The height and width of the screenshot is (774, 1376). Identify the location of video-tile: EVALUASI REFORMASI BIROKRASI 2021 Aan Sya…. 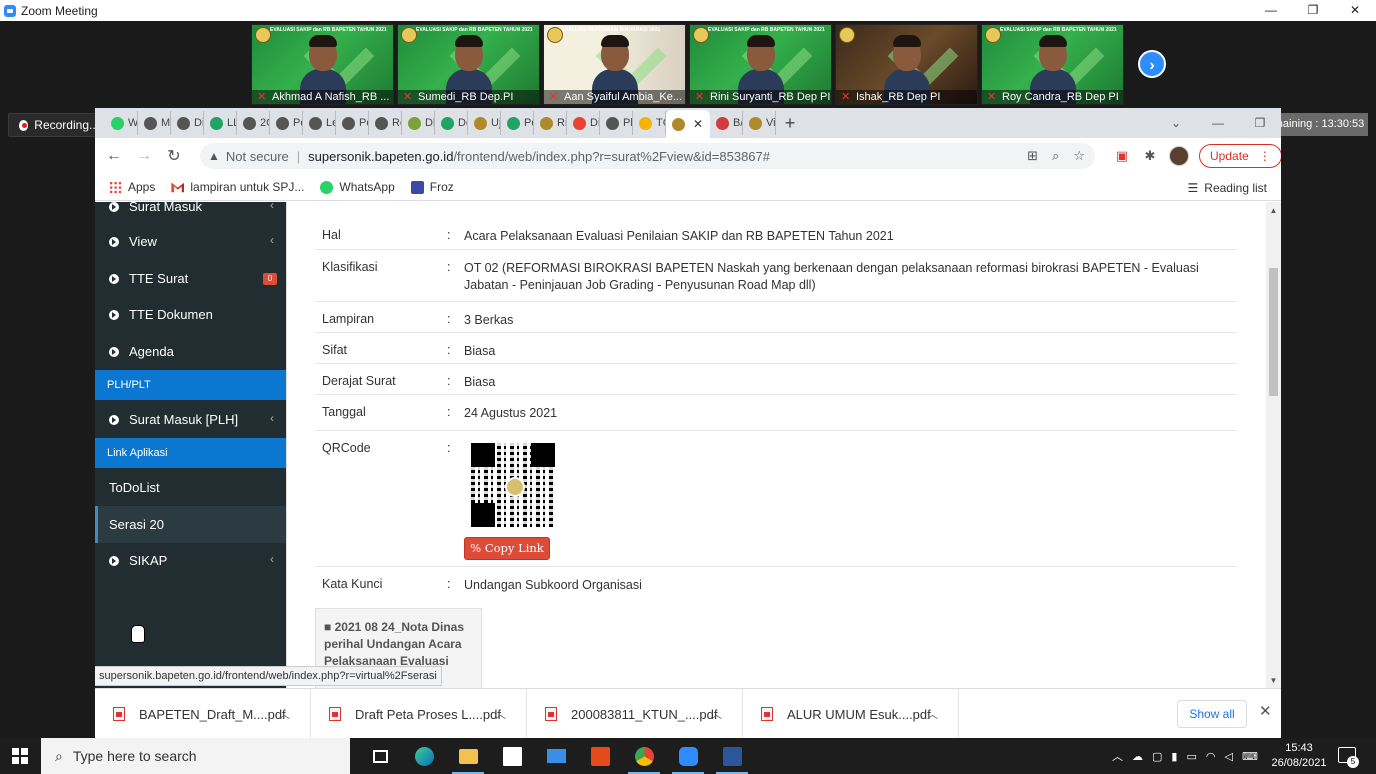
(614, 64).